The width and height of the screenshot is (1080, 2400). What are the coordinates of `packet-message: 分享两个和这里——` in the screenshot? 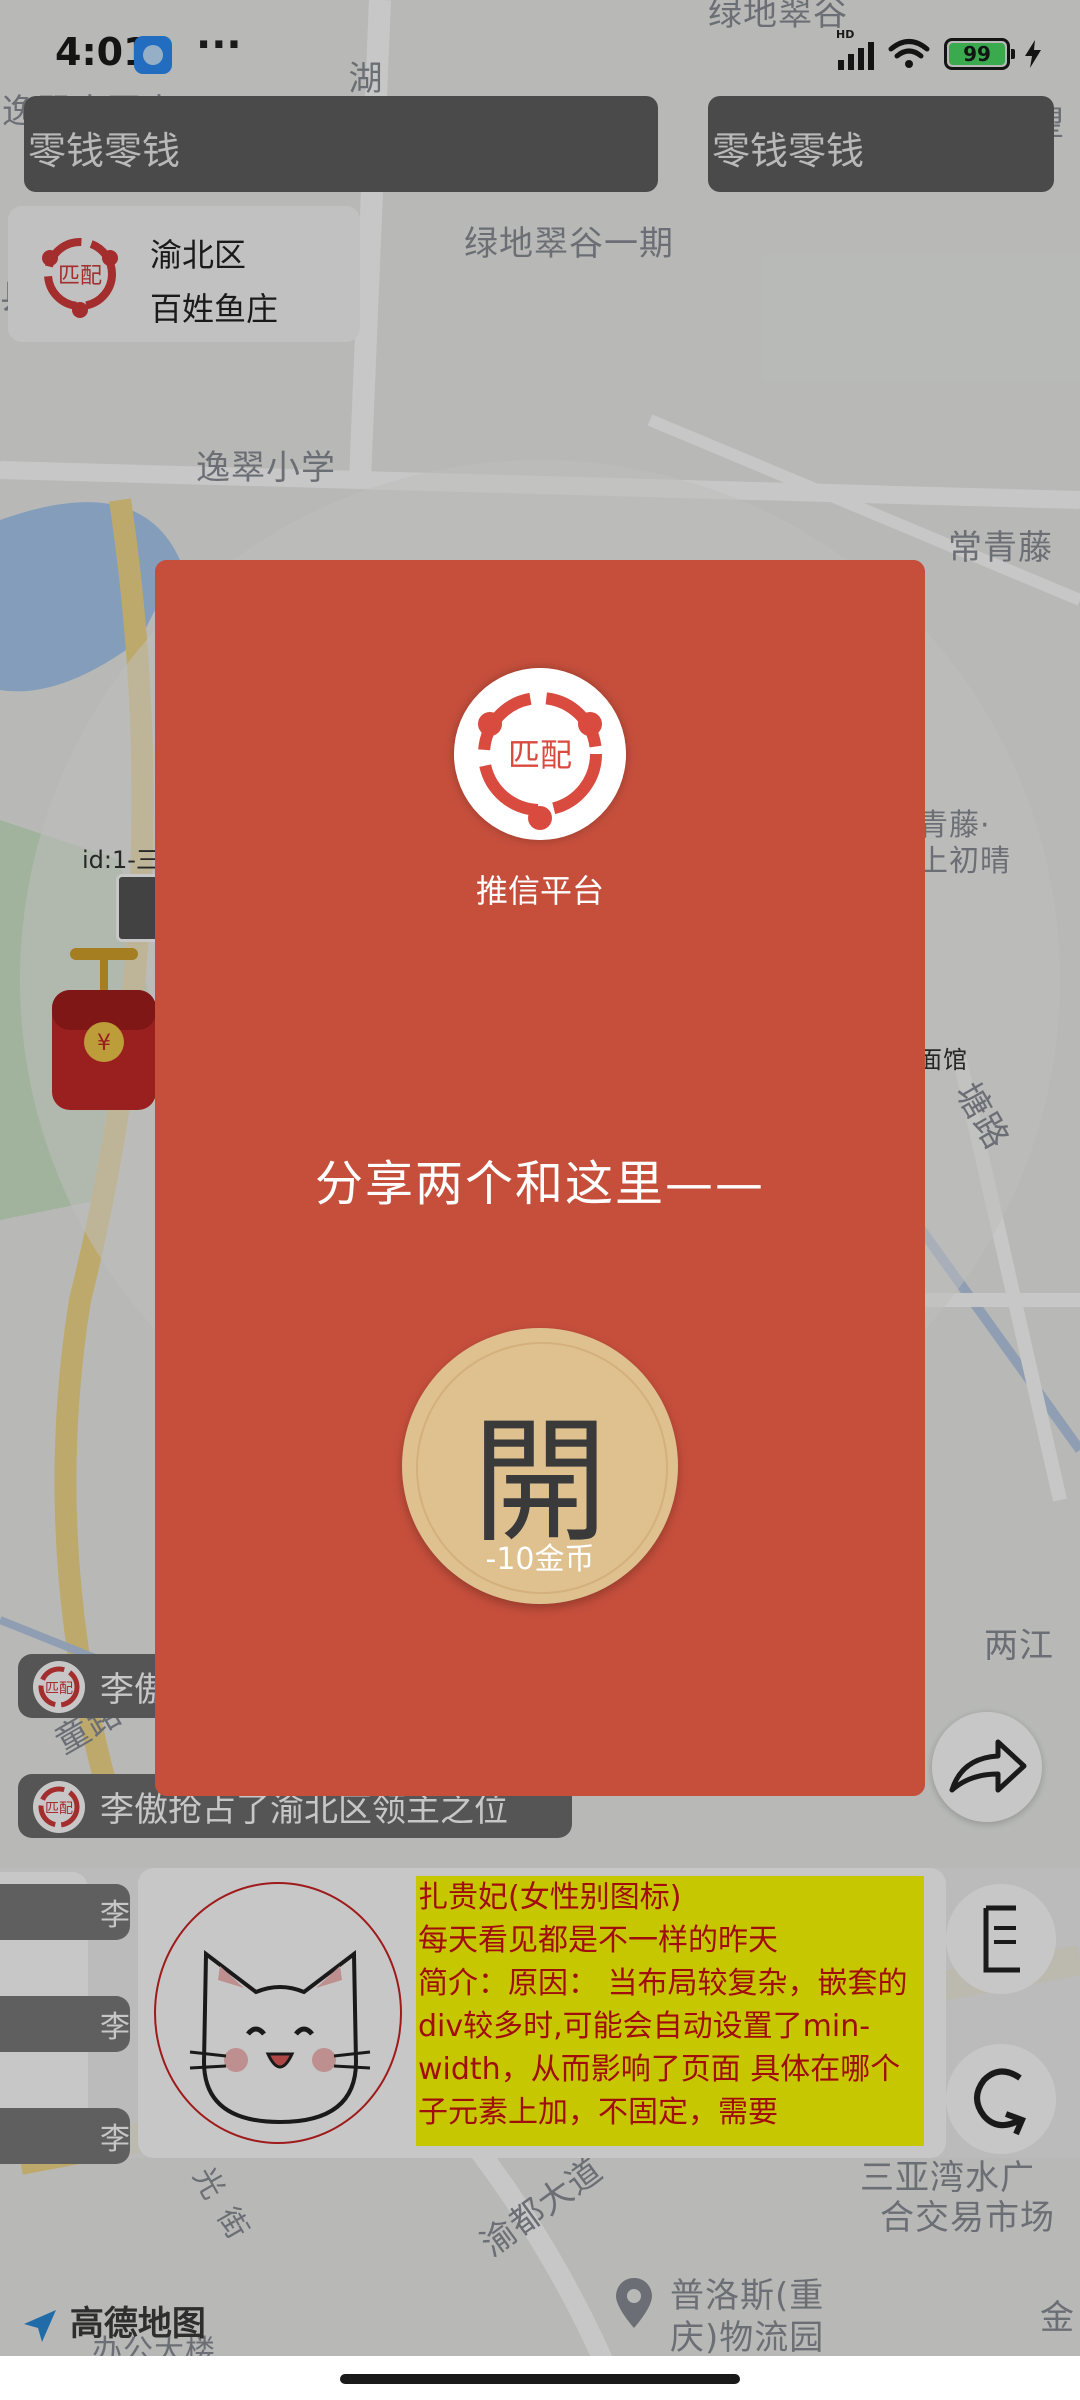 It's located at (539, 1184).